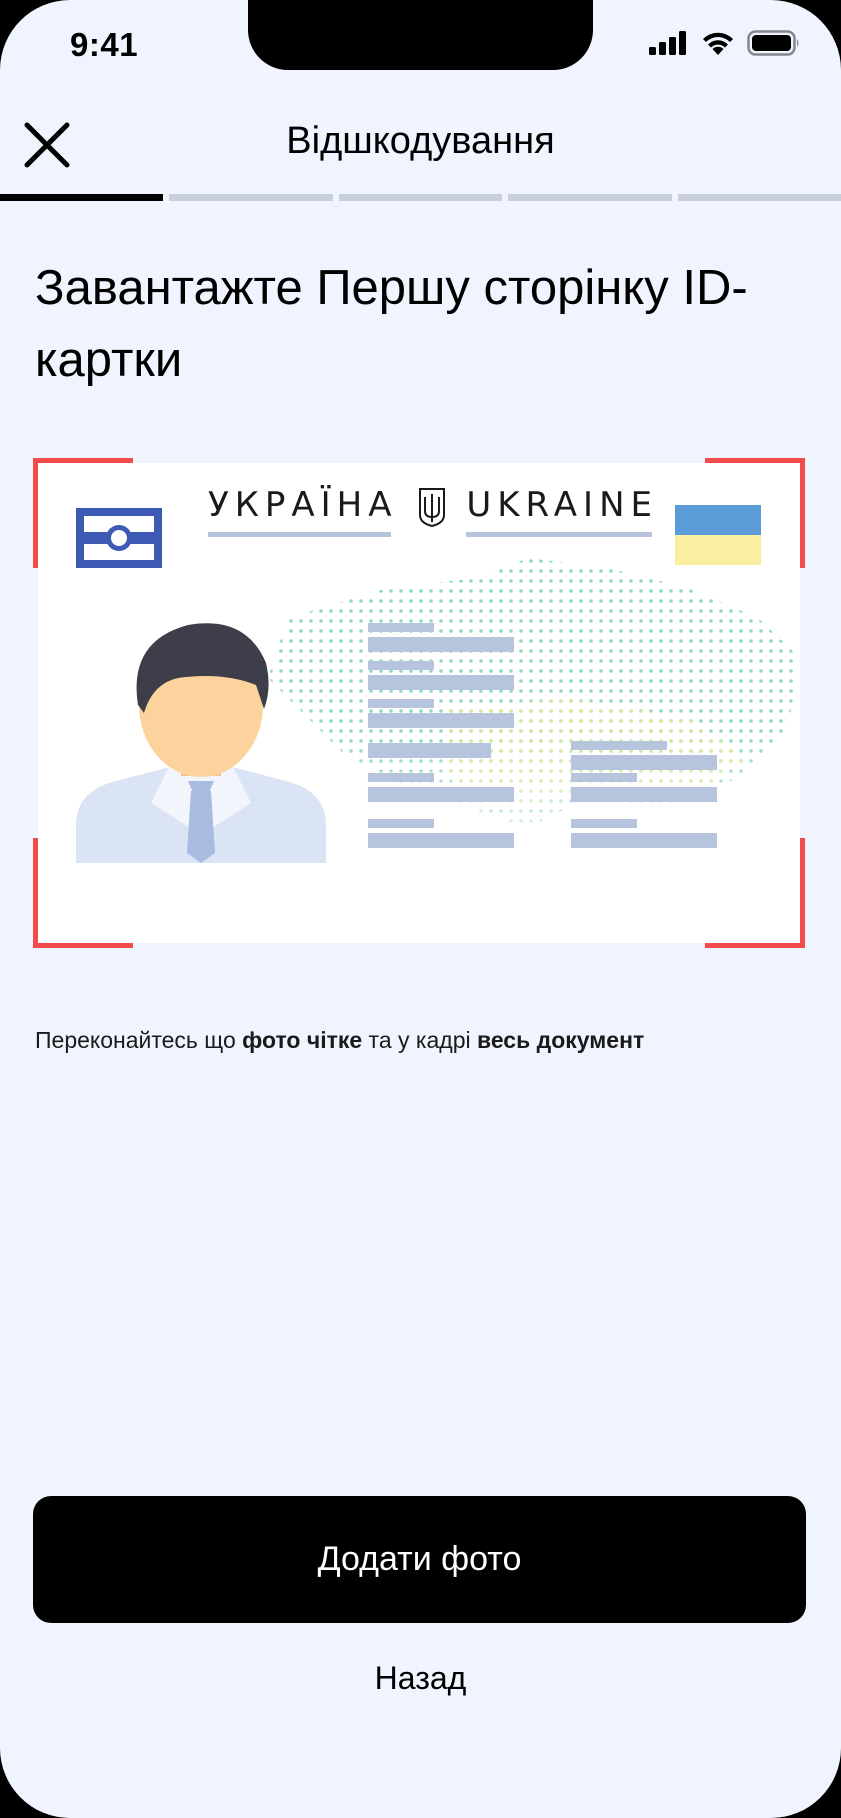 The image size is (841, 1818). Describe the element at coordinates (420, 141) in the screenshot. I see `page-title: Відшкодування` at that location.